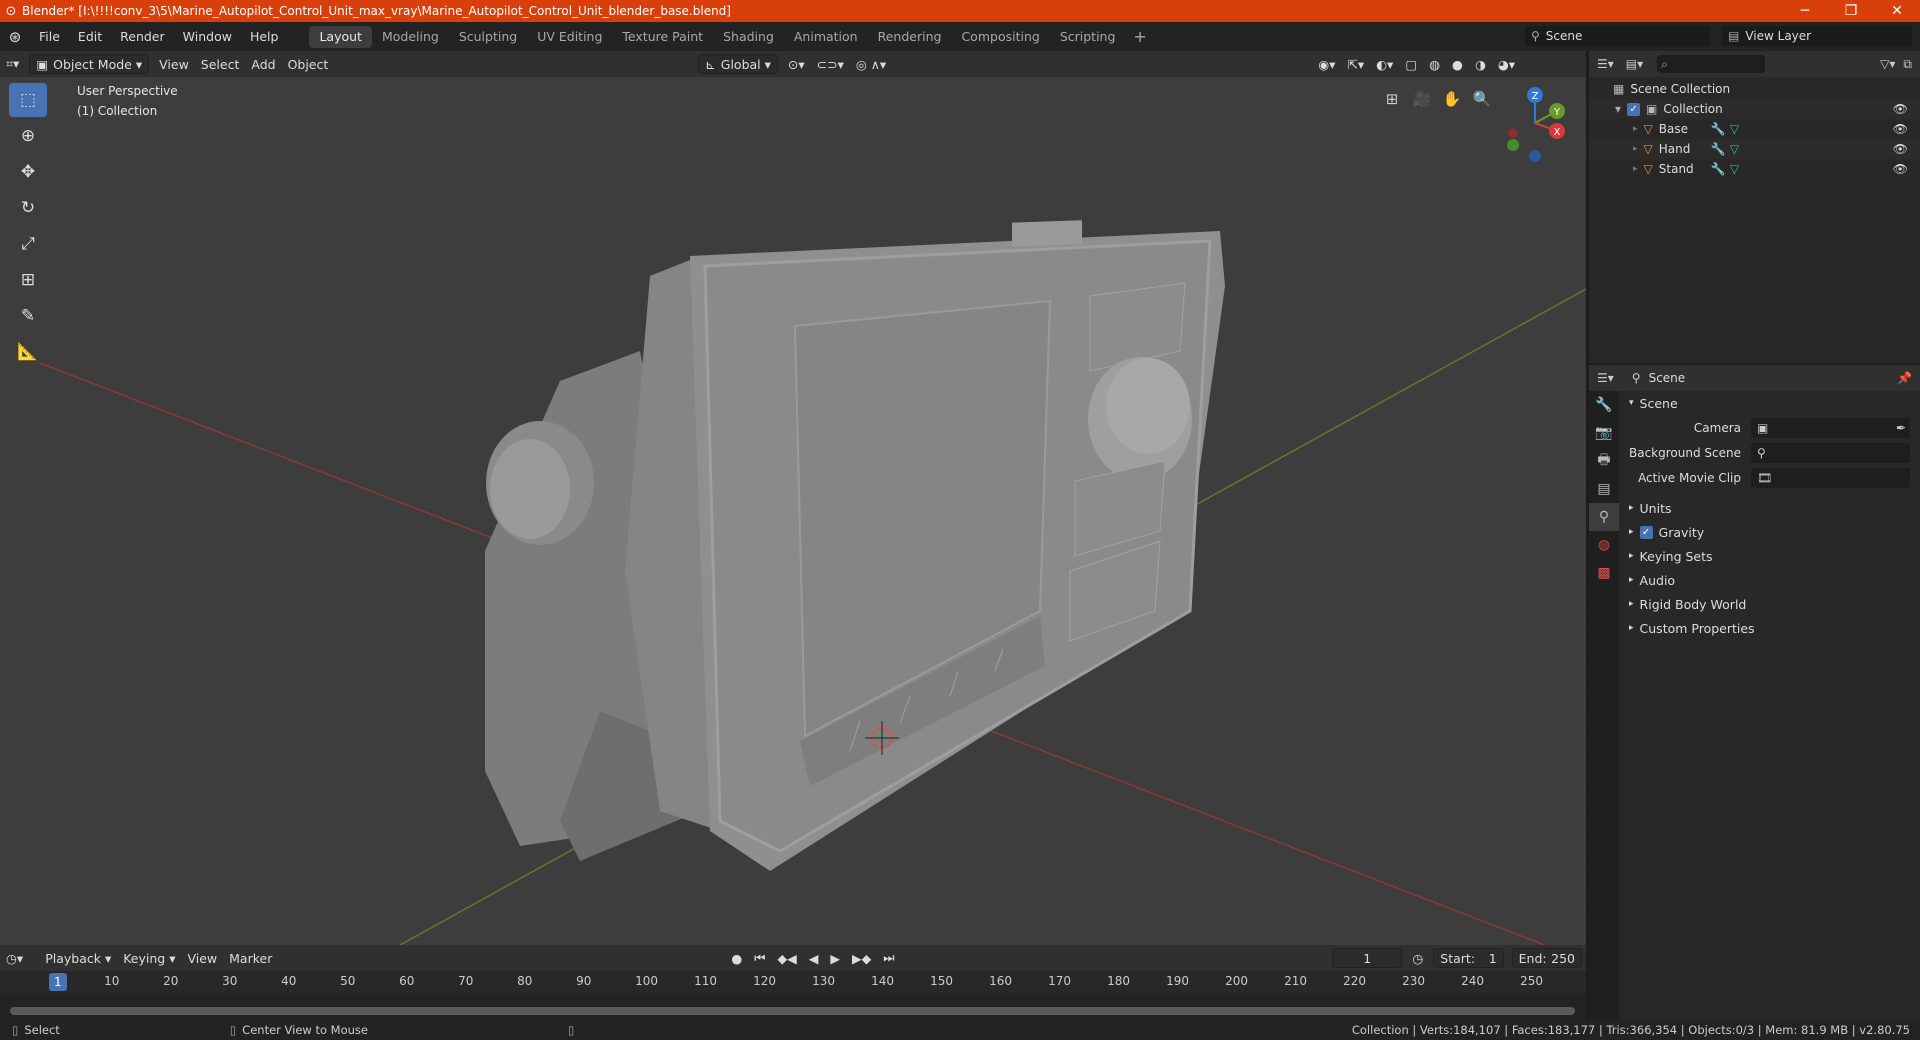 This screenshot has height=1040, width=1920. Describe the element at coordinates (748, 37) in the screenshot. I see `tab-shading: Shading` at that location.